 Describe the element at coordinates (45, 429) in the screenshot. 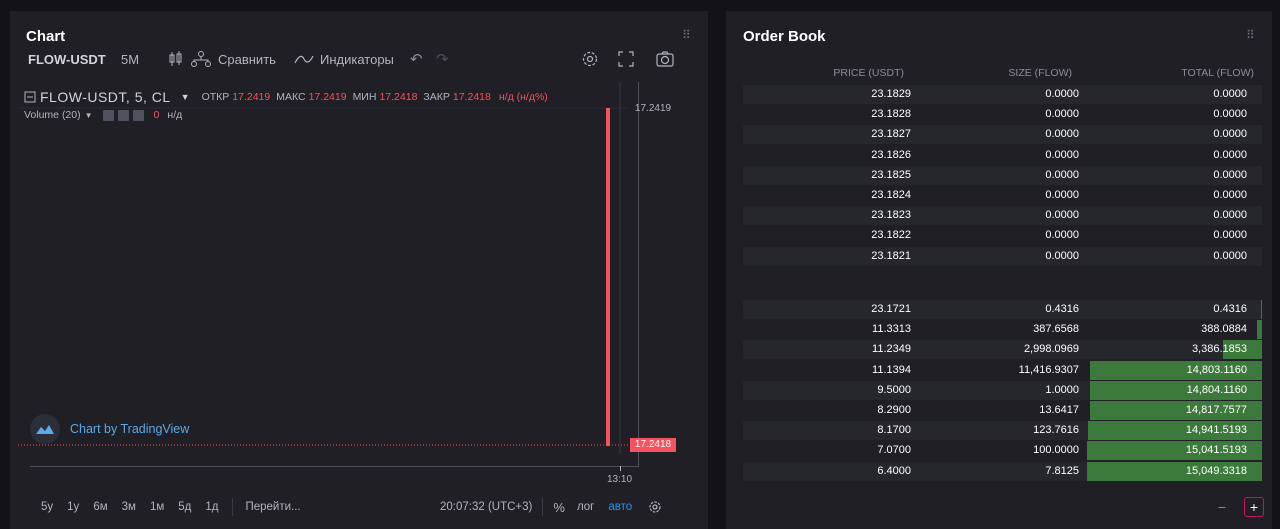

I see `tradingview-logo-icon` at that location.